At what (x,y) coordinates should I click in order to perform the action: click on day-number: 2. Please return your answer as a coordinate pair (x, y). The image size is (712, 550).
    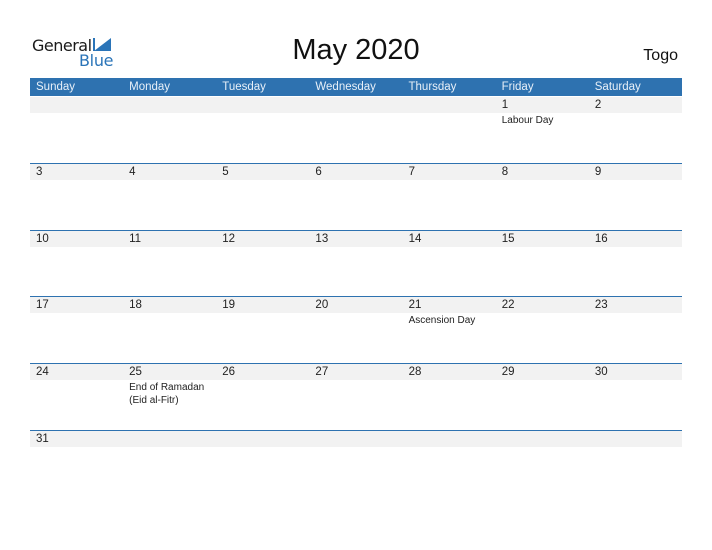
    Looking at the image, I should click on (598, 105).